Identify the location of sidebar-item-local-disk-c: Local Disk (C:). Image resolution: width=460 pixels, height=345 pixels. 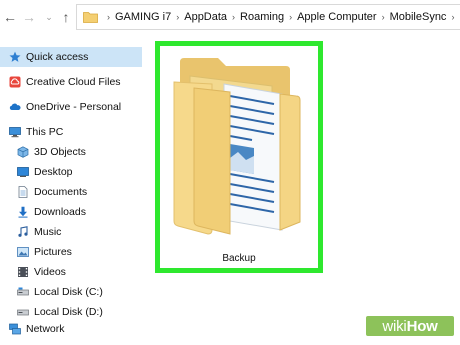
(71, 292).